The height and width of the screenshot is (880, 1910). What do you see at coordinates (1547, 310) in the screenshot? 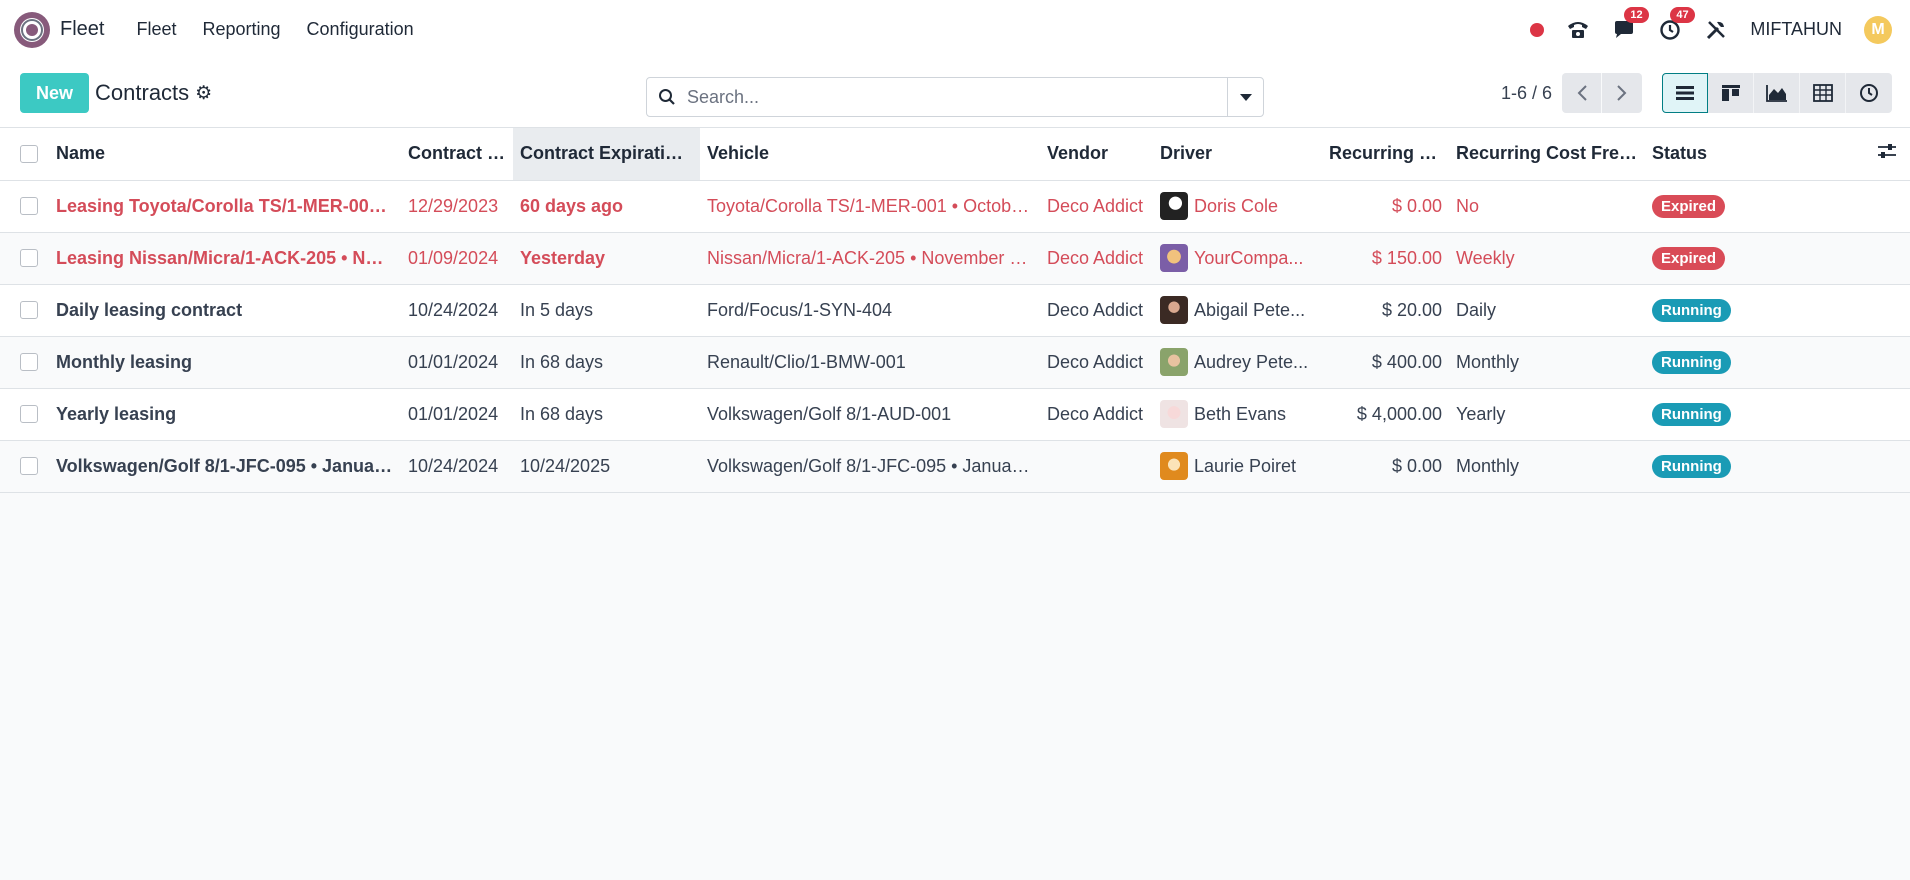
I see `cell-recurring-cost-frequency: Daily` at bounding box center [1547, 310].